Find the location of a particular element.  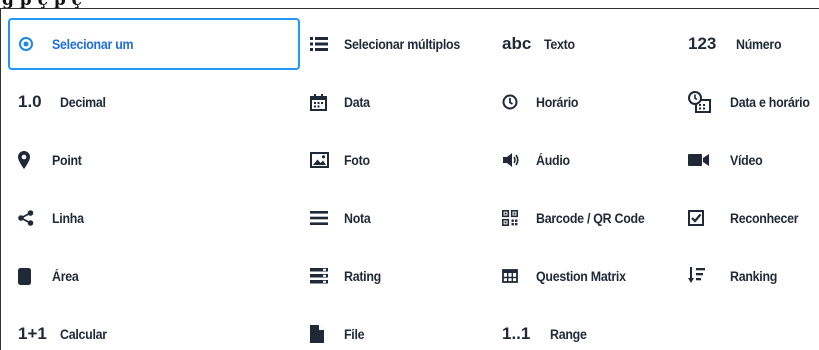

field-type-nota: Nota is located at coordinates (396, 218).